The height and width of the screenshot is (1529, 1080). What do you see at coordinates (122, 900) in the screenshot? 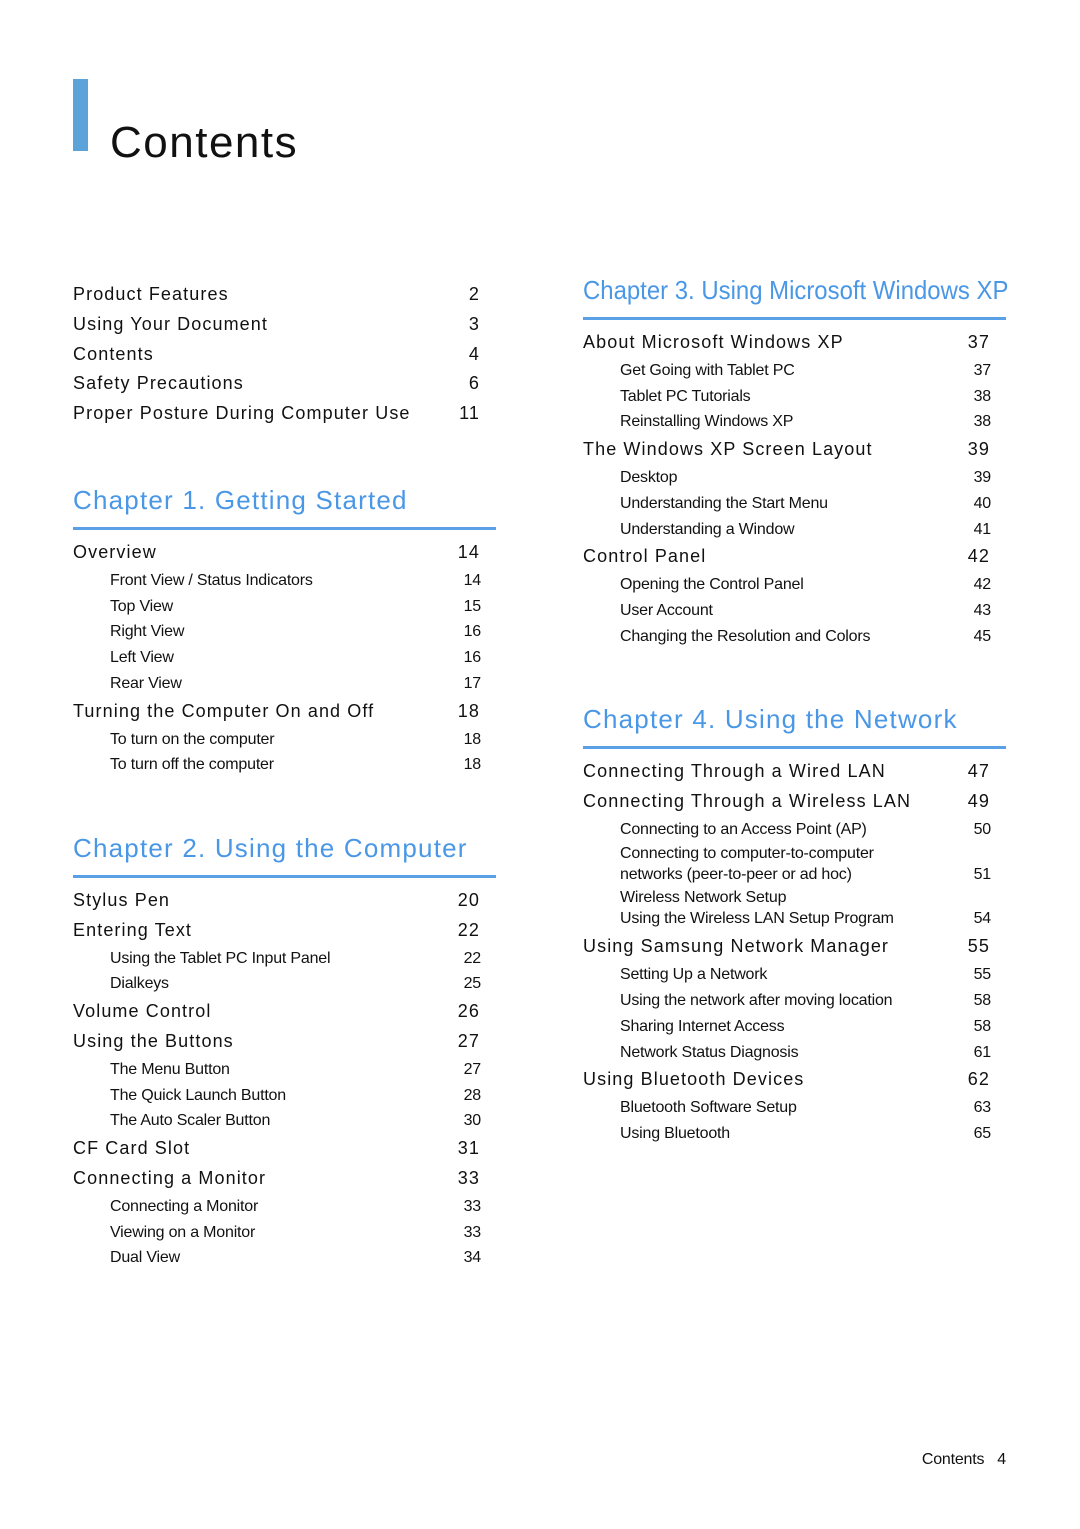
I see `toc-entry-label: Stylus Pen` at bounding box center [122, 900].